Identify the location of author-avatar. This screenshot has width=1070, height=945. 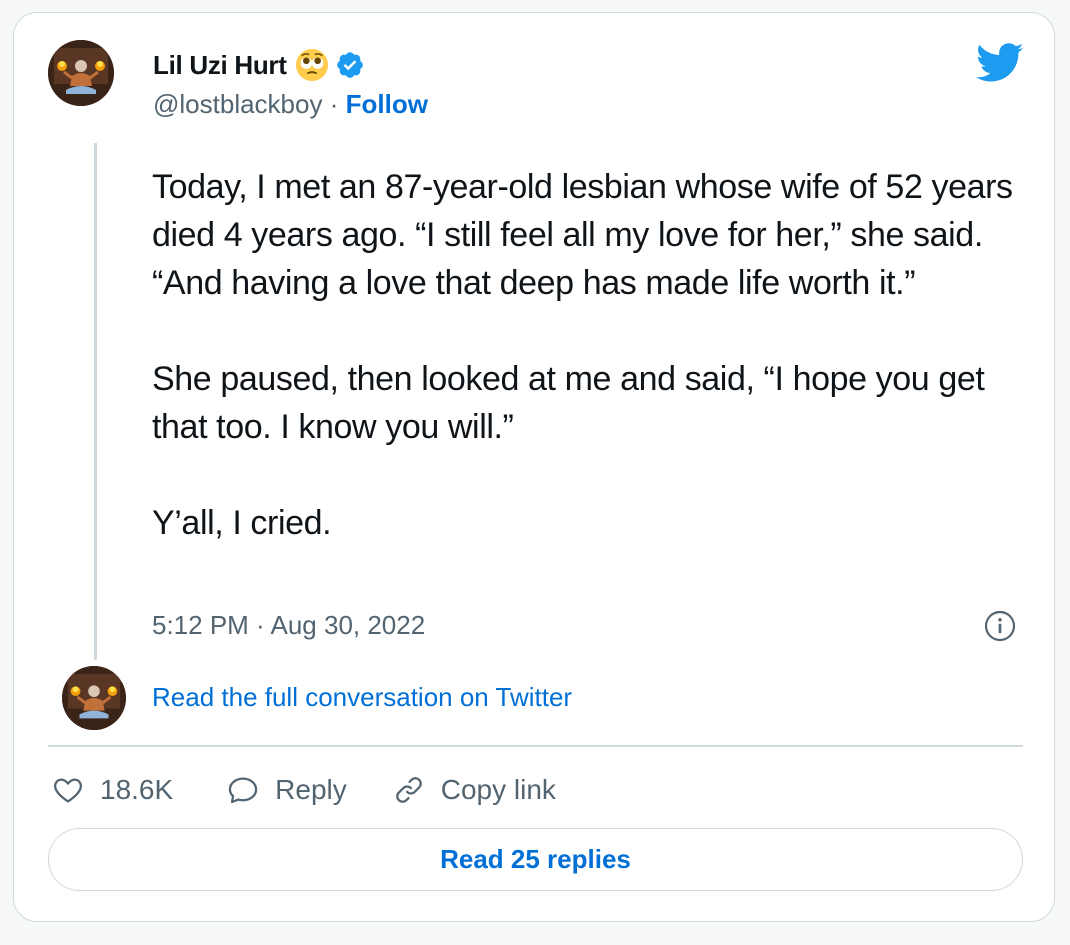
(81, 73).